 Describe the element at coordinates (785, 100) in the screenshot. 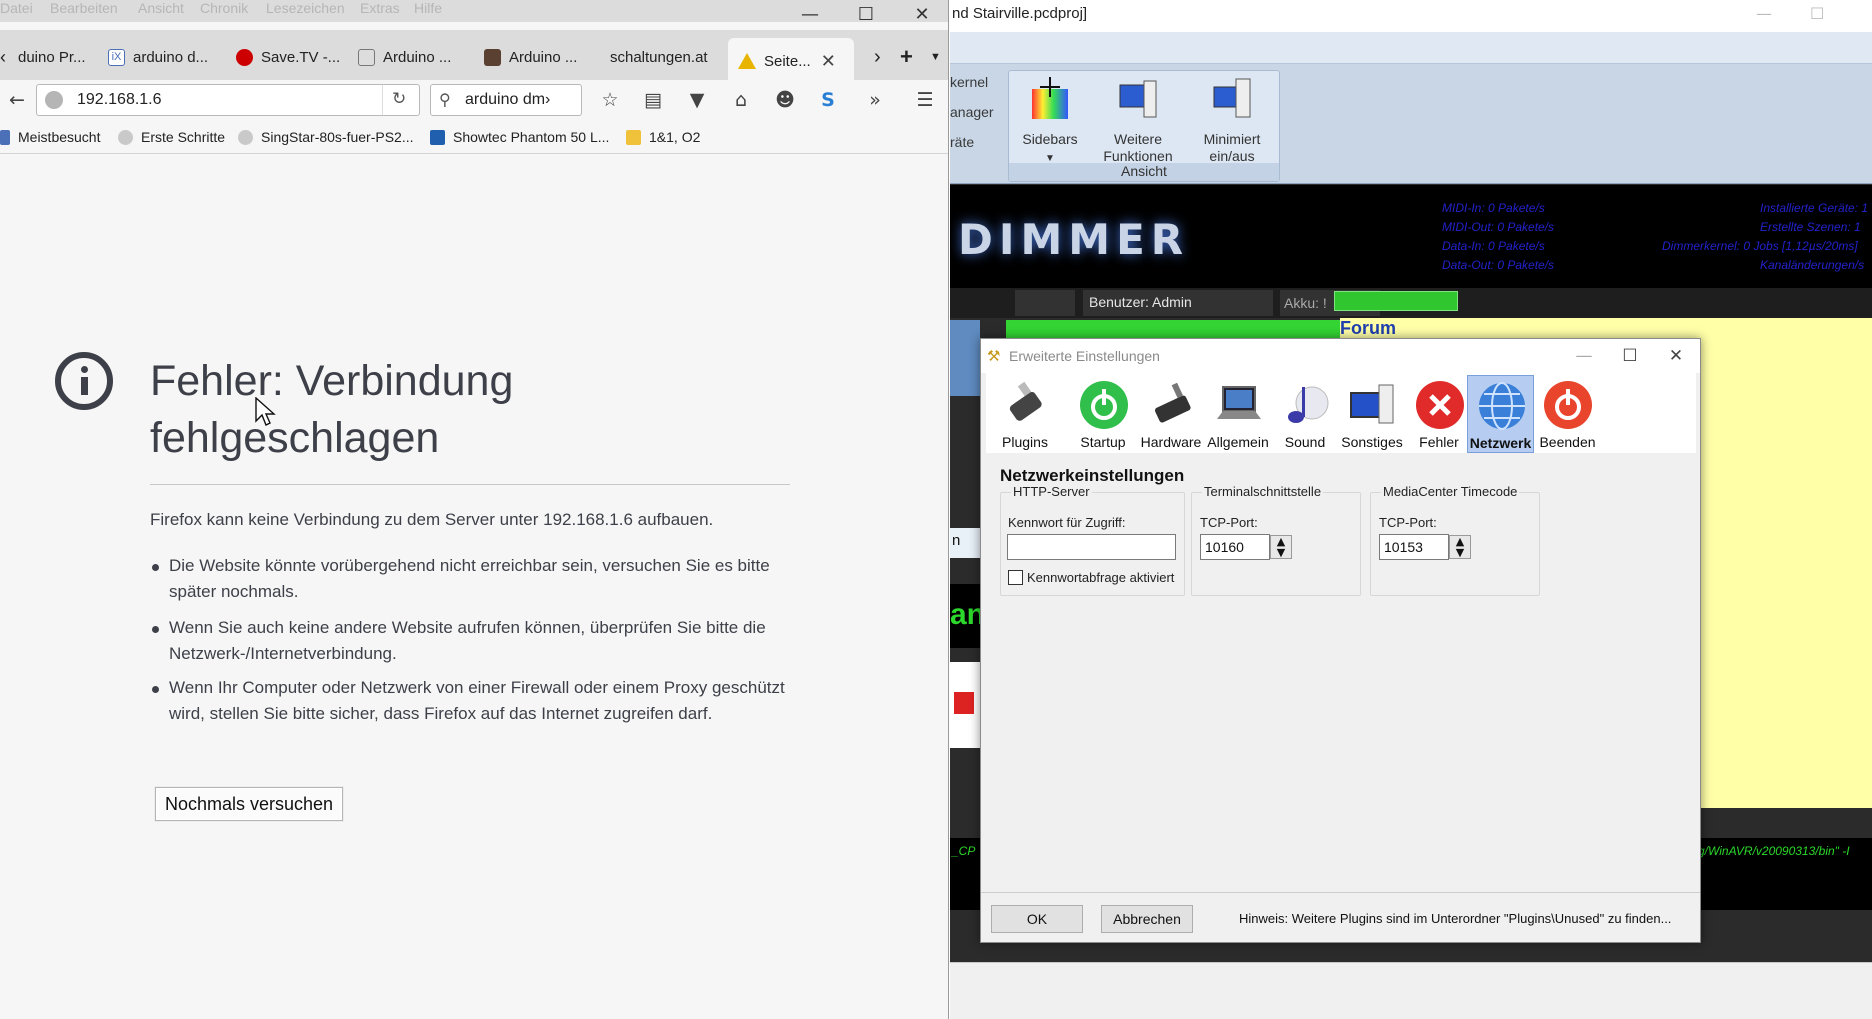

I see `hello-icon: ☻` at that location.